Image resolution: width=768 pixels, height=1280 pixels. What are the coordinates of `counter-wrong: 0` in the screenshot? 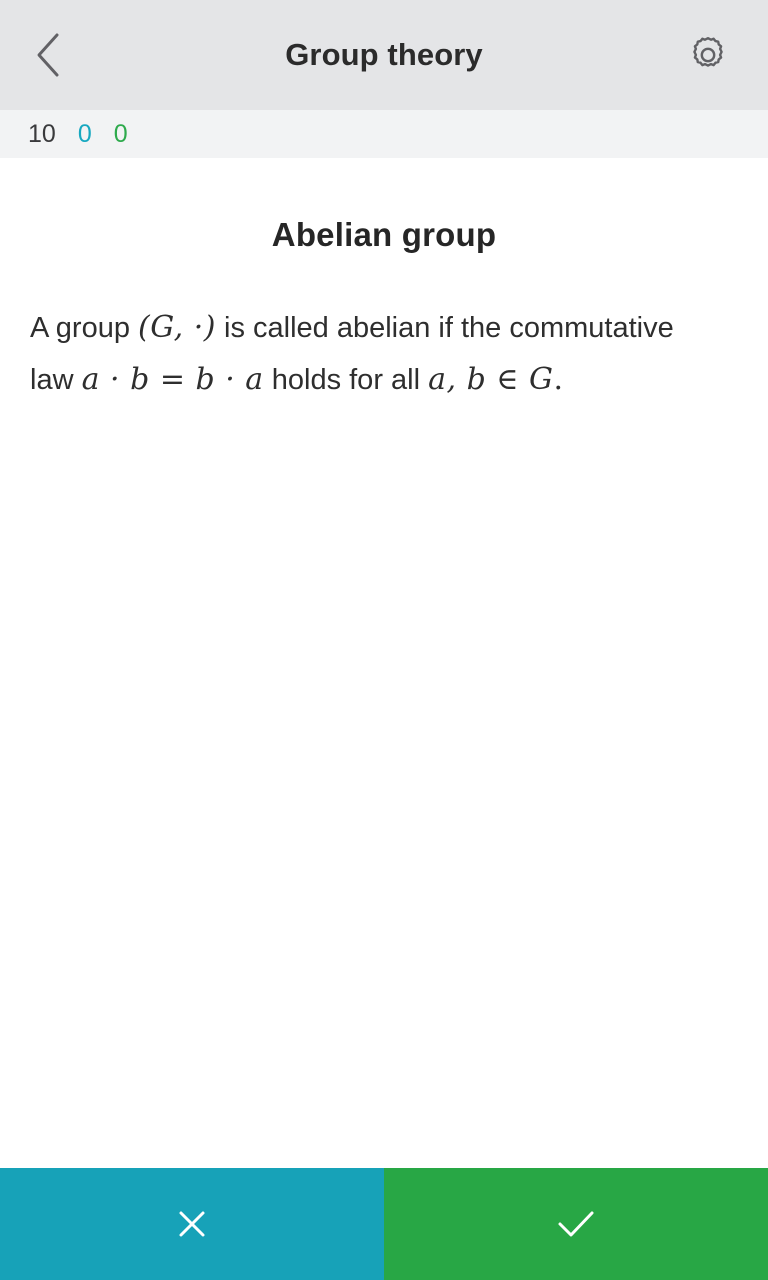 It's located at (84, 134).